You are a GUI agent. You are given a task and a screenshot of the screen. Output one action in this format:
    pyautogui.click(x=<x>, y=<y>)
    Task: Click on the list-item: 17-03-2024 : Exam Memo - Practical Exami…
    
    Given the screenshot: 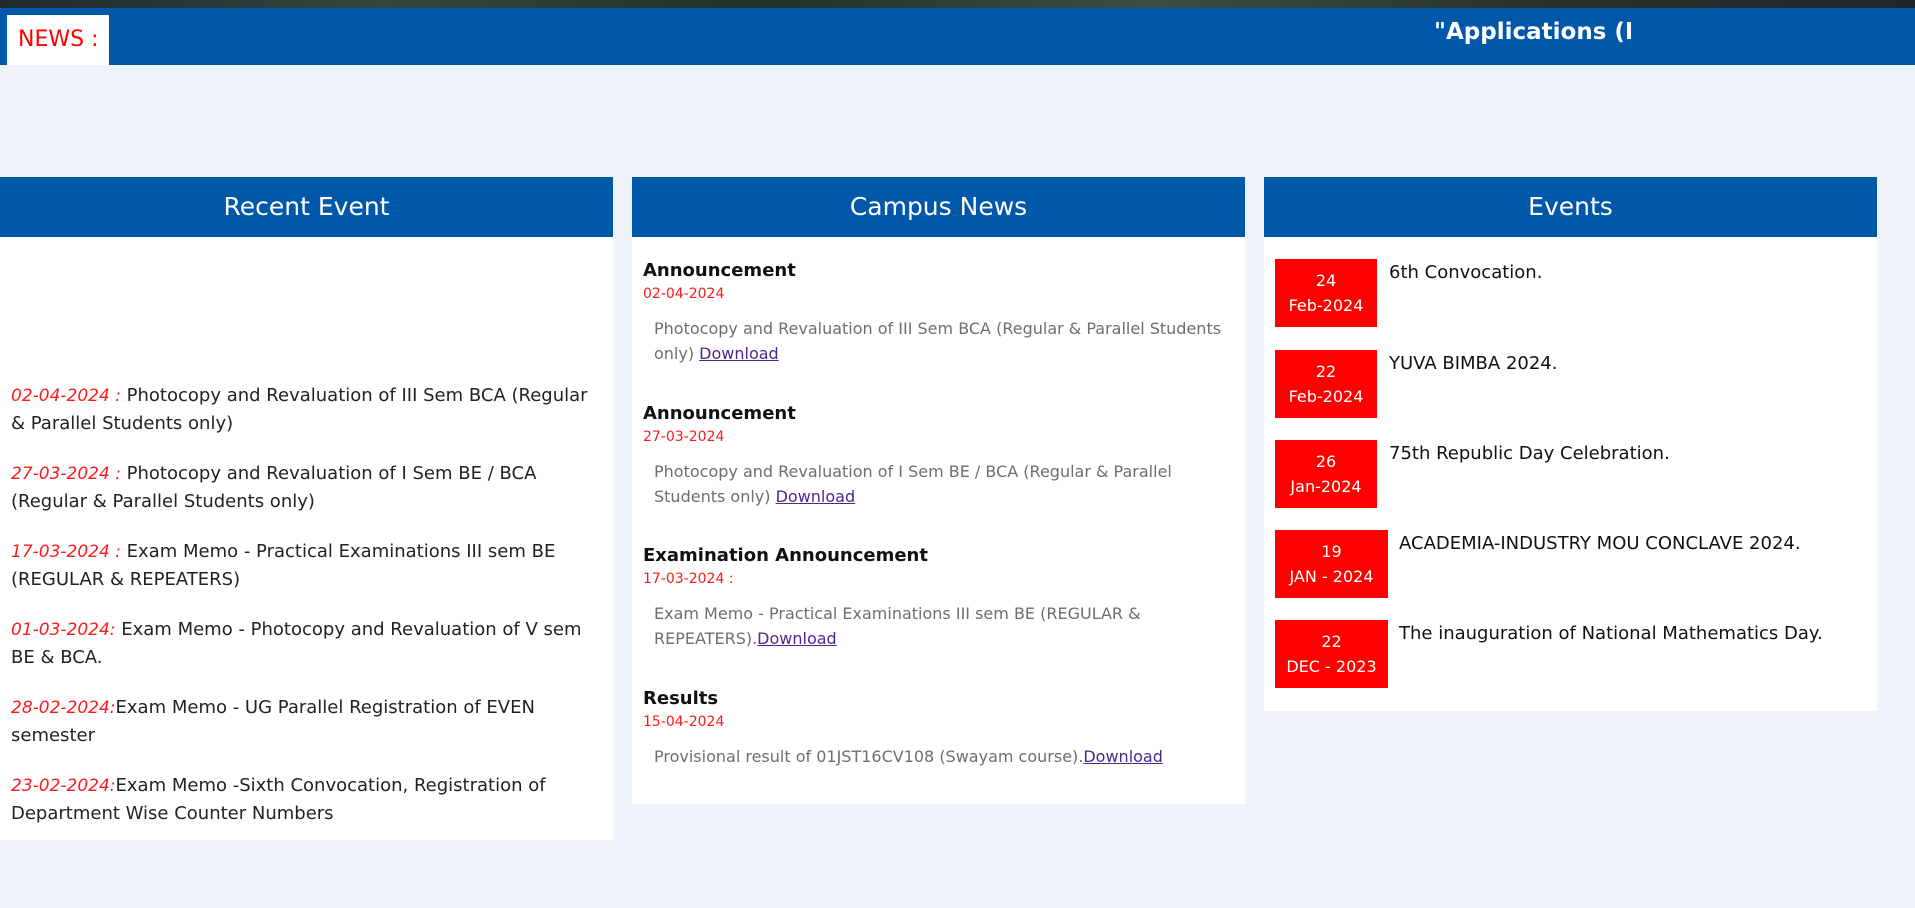 What is the action you would take?
    pyautogui.click(x=306, y=565)
    